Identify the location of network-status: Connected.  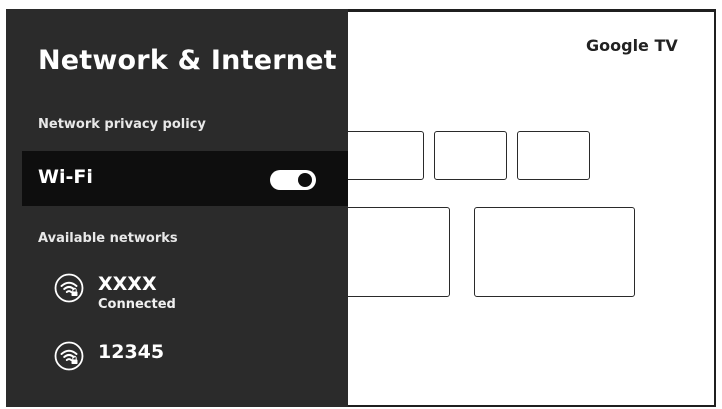
(137, 304).